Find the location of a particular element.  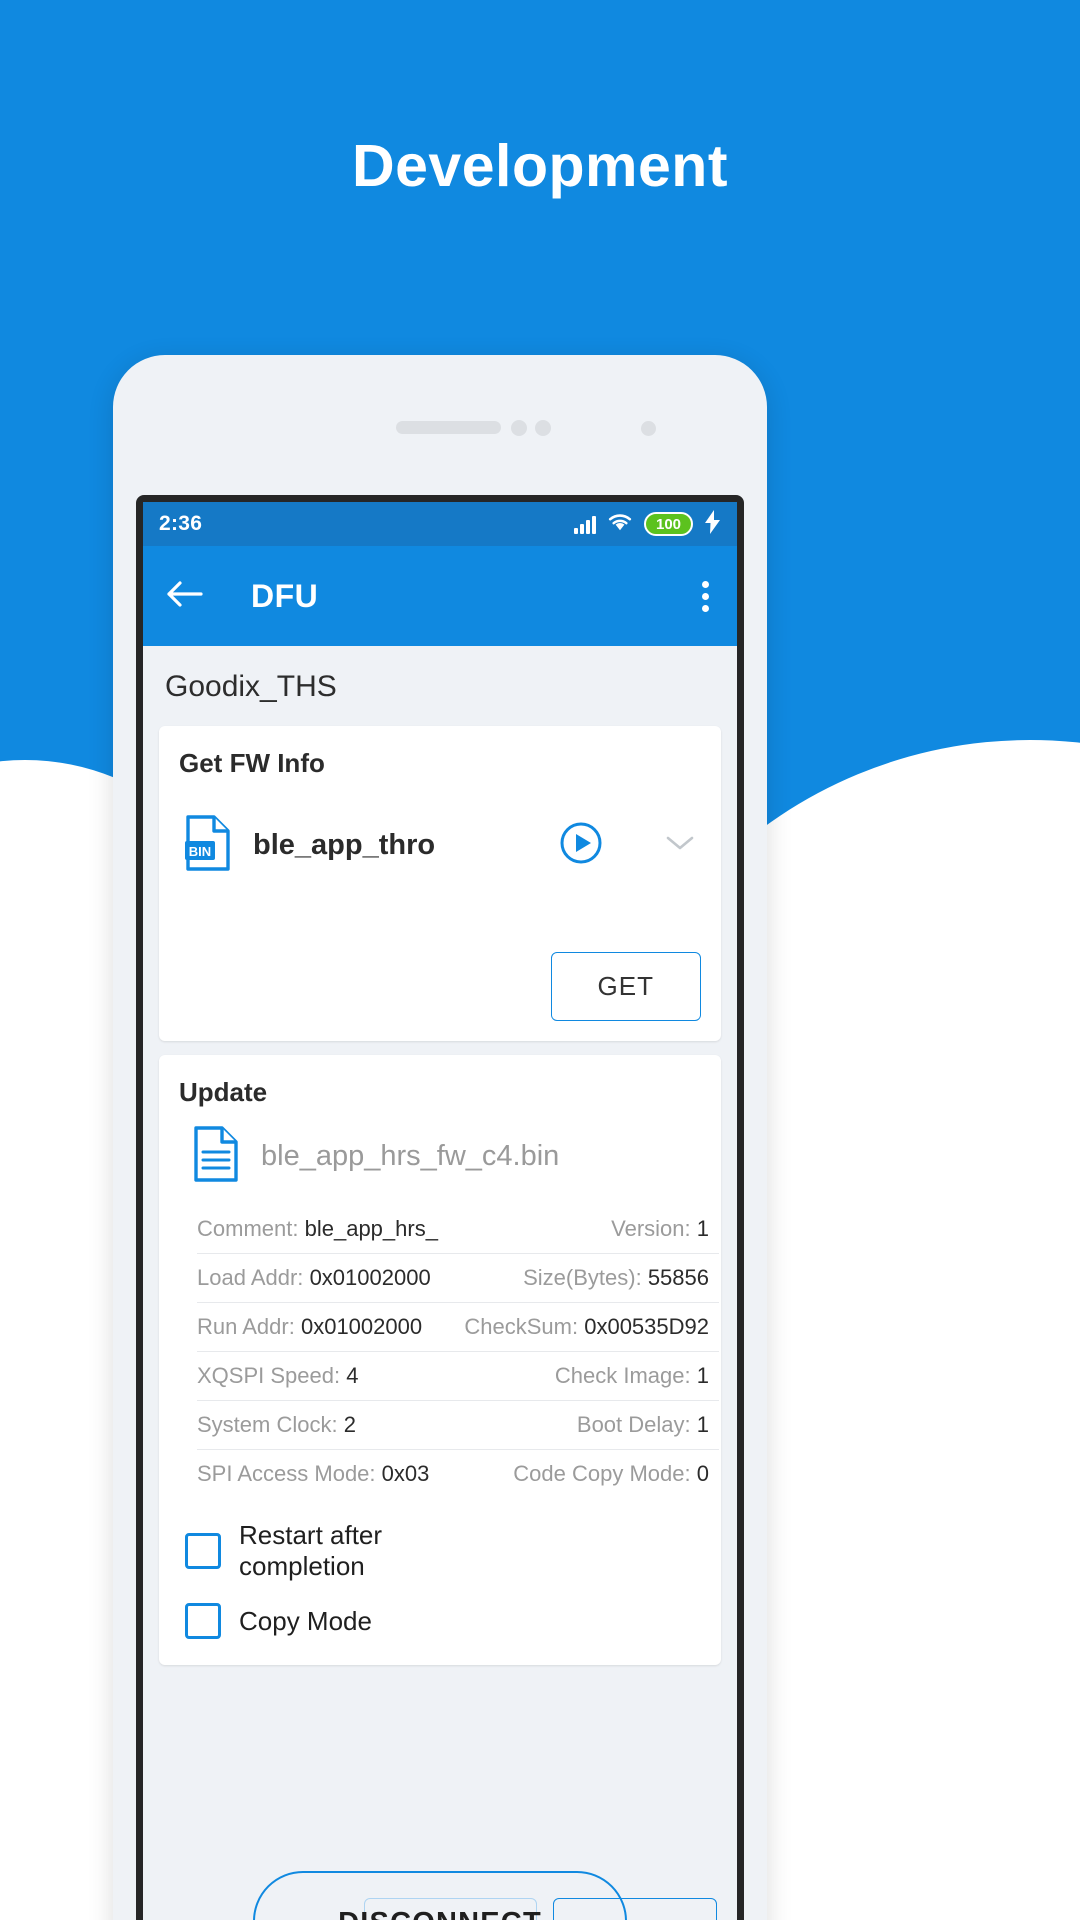

table-row: Load Addr: 0x01002000 Size(Bytes): 55856 is located at coordinates (458, 1278).